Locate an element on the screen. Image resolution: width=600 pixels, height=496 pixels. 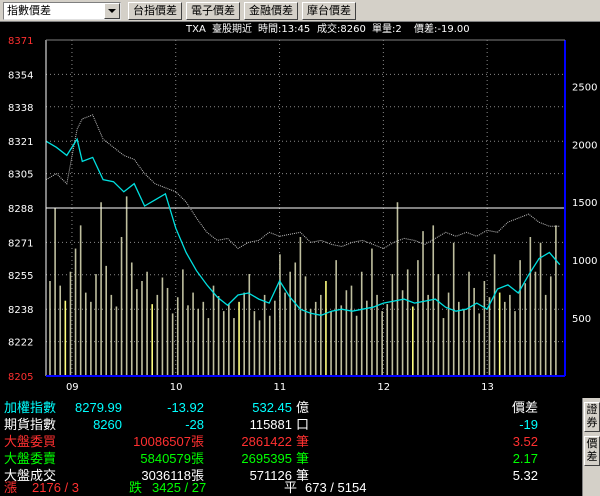
time-tick-label: 10 is located at coordinates (176, 387).